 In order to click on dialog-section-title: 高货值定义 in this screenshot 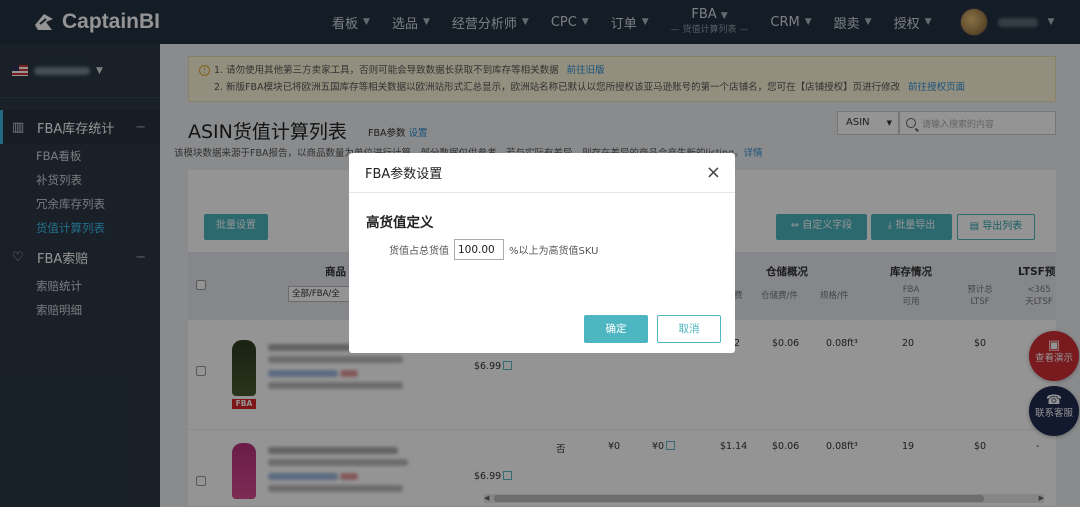, I will do `click(400, 223)`.